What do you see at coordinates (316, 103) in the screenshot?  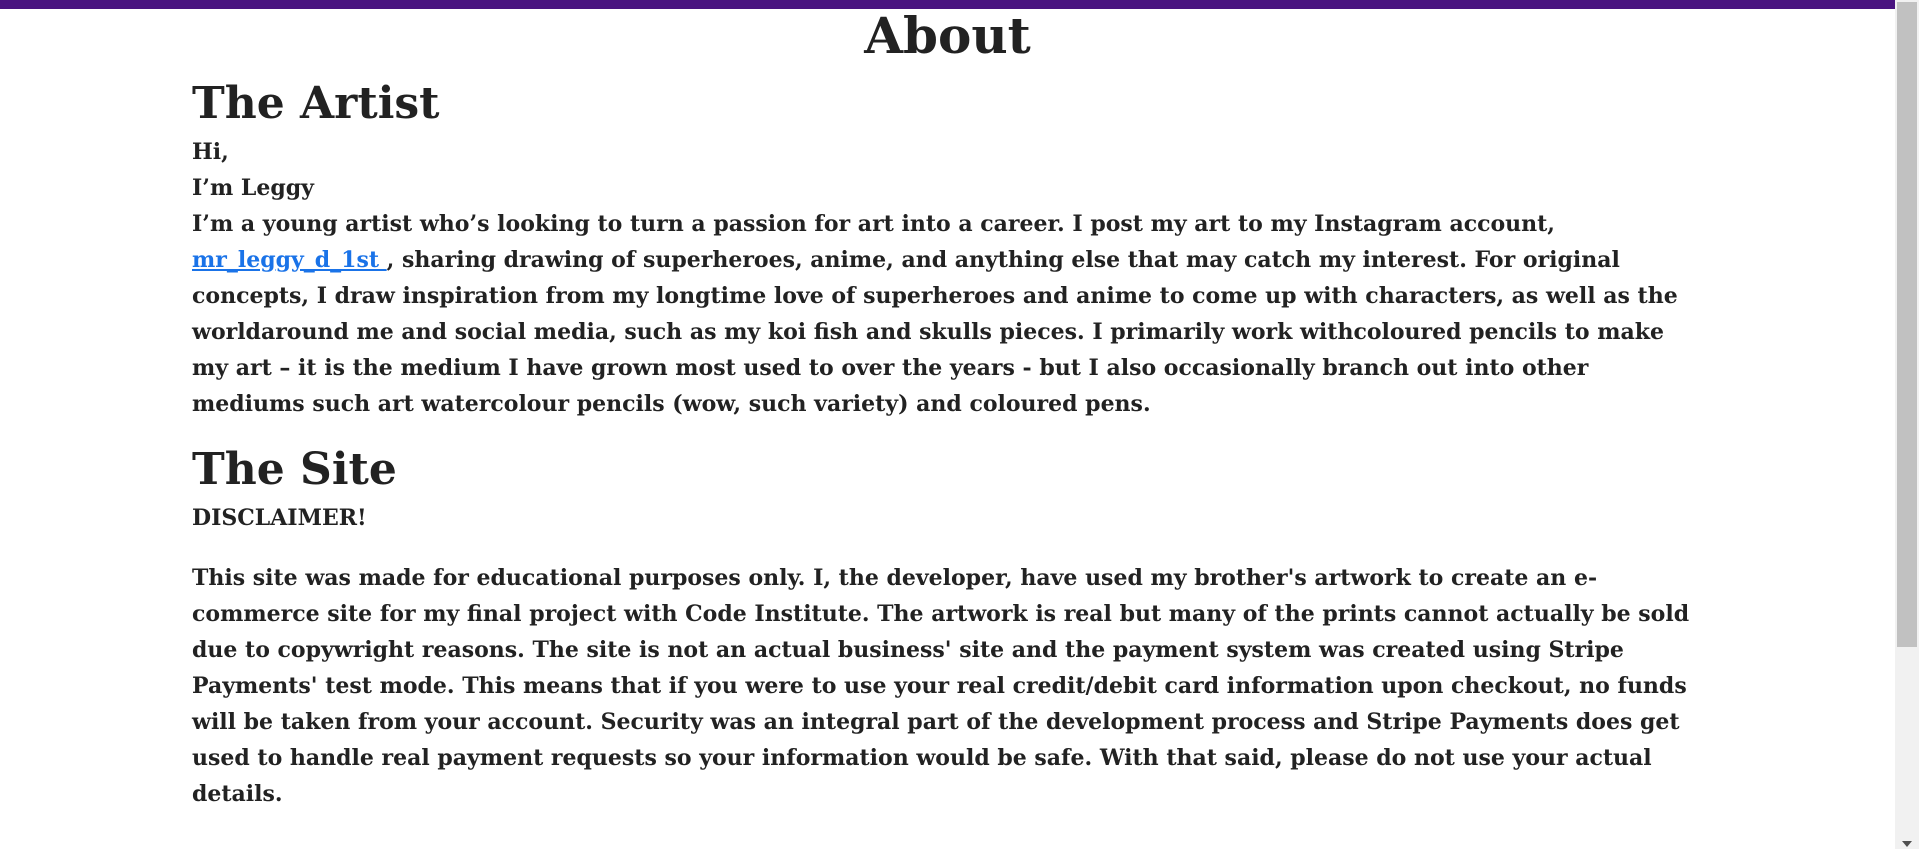 I see `artist-heading: The Artist` at bounding box center [316, 103].